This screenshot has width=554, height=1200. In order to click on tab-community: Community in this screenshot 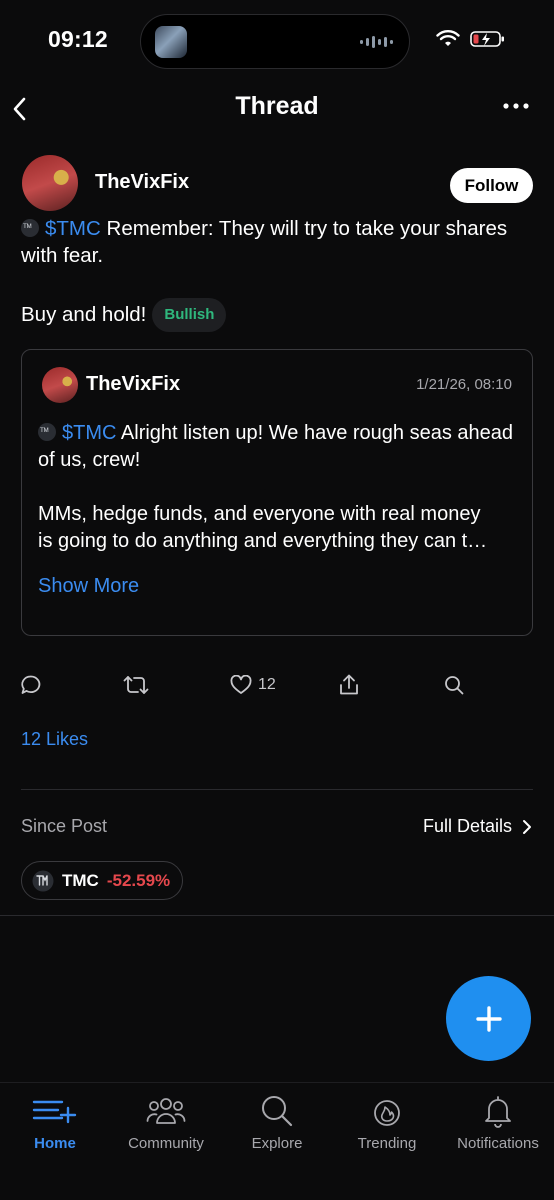, I will do `click(166, 1121)`.